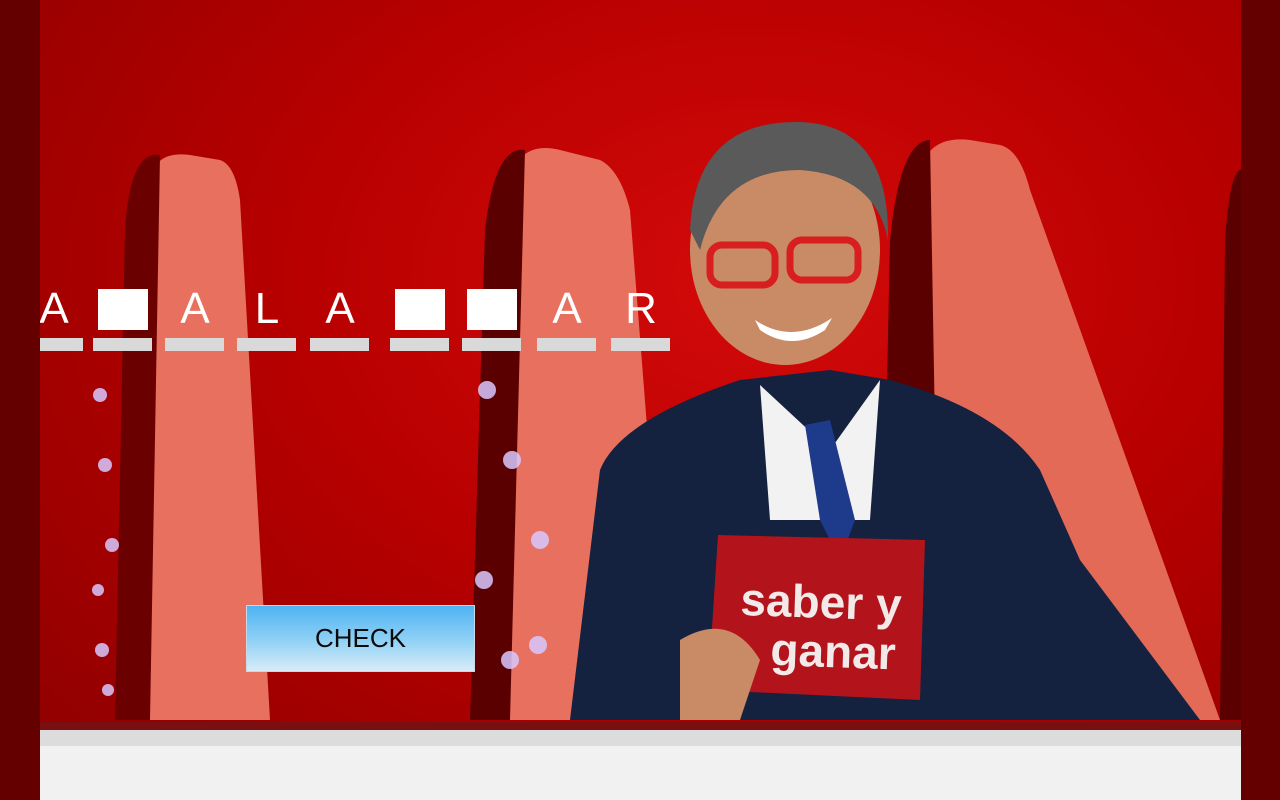 The image size is (1280, 800). What do you see at coordinates (267, 308) in the screenshot?
I see `slot-letter: L` at bounding box center [267, 308].